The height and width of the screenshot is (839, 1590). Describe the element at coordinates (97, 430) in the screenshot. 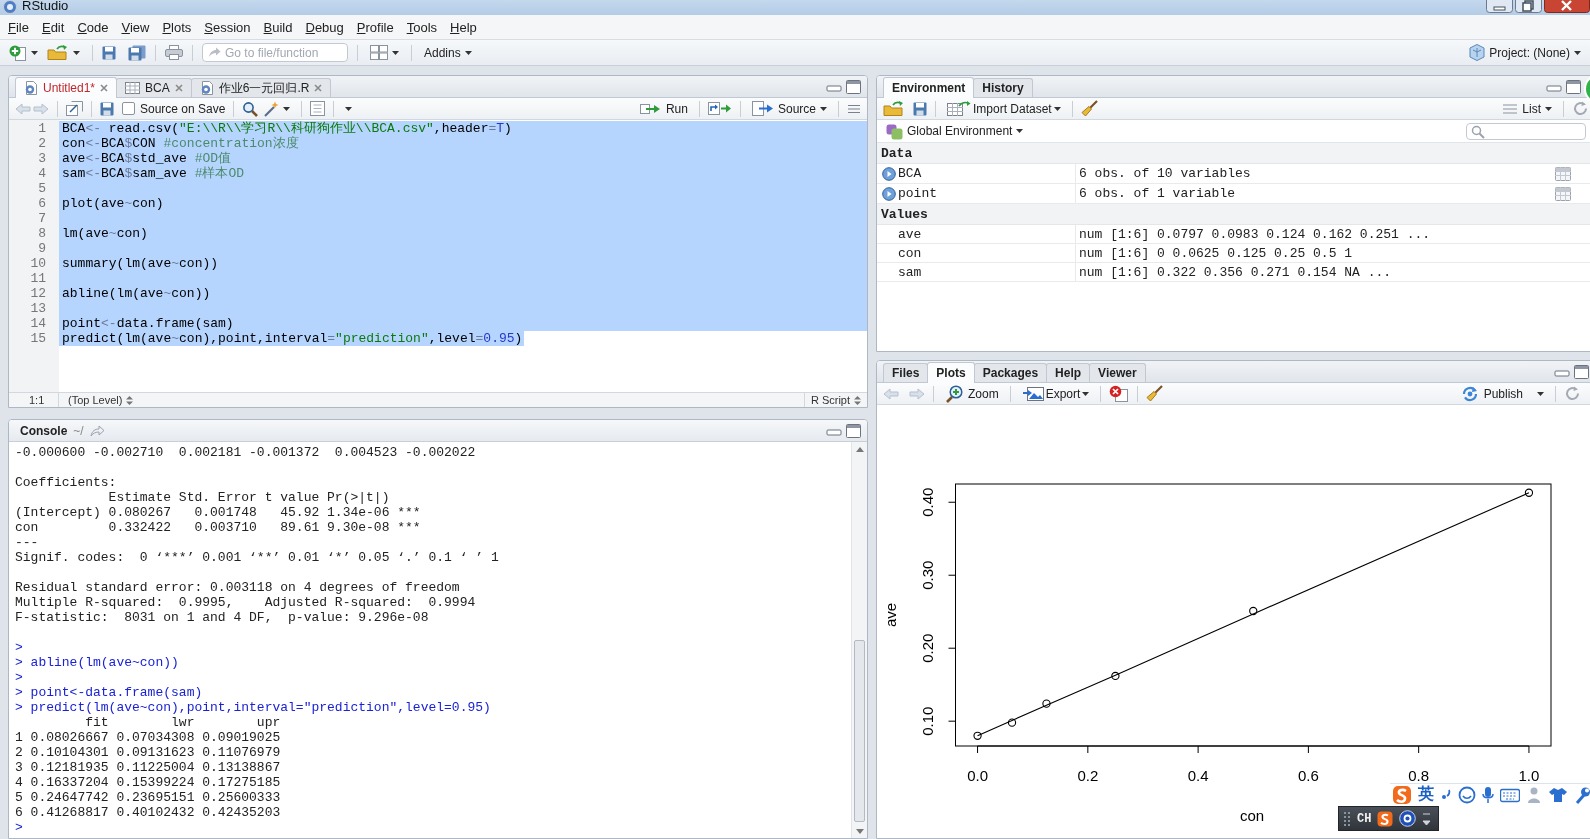

I see `share-arrow-icon` at that location.